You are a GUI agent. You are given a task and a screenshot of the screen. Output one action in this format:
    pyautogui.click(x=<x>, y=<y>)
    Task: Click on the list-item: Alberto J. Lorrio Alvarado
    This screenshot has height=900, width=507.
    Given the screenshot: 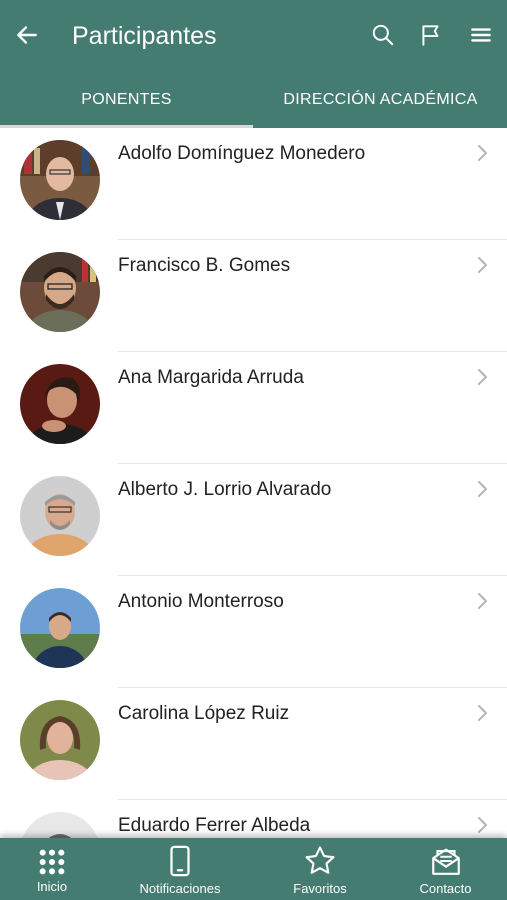 What is the action you would take?
    pyautogui.click(x=253, y=520)
    